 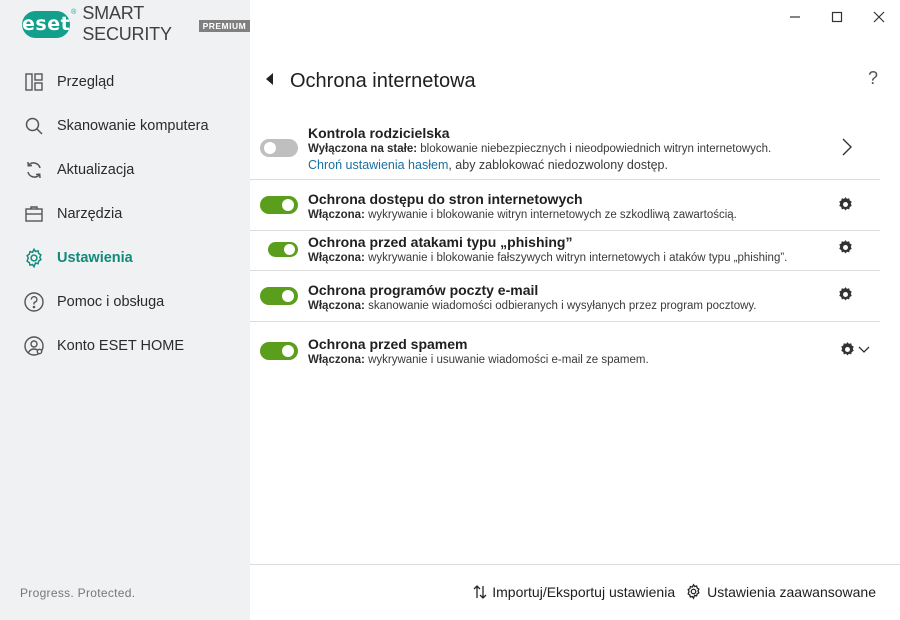 I want to click on maximize-button, so click(x=837, y=17).